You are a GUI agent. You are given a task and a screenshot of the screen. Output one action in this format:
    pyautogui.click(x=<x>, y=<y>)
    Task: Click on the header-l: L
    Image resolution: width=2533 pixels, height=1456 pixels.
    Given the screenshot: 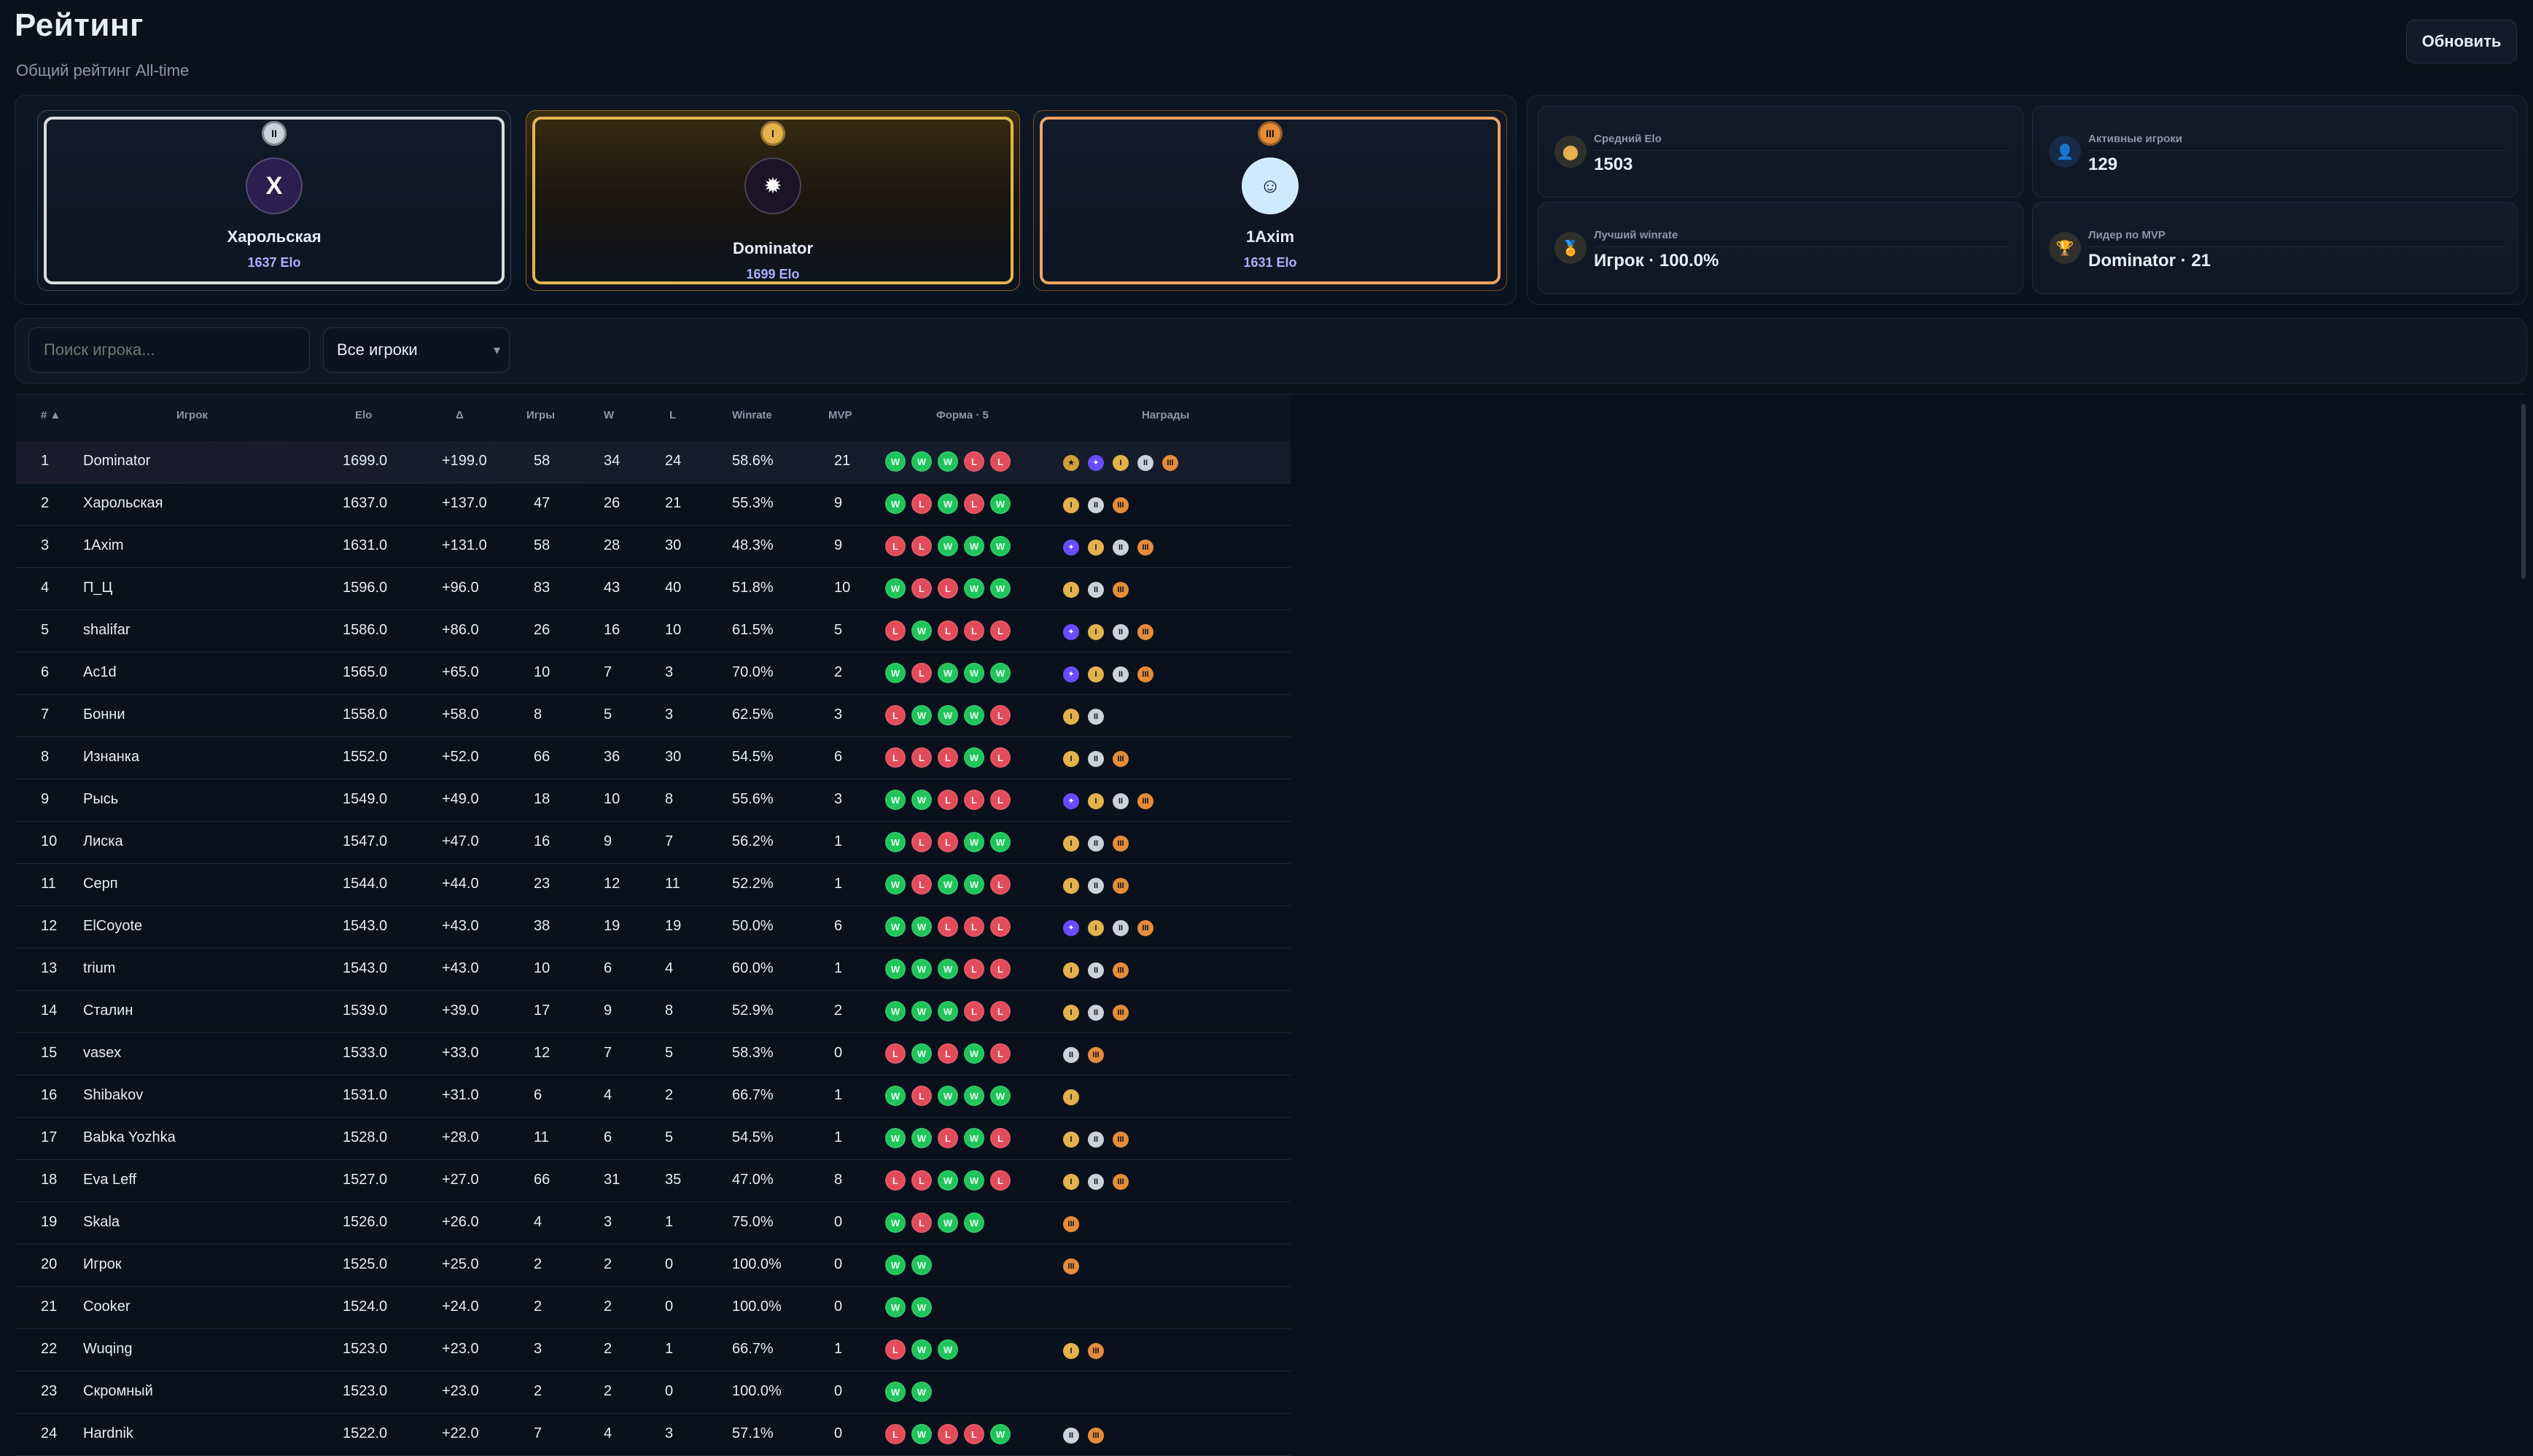 What is the action you would take?
    pyautogui.click(x=672, y=415)
    